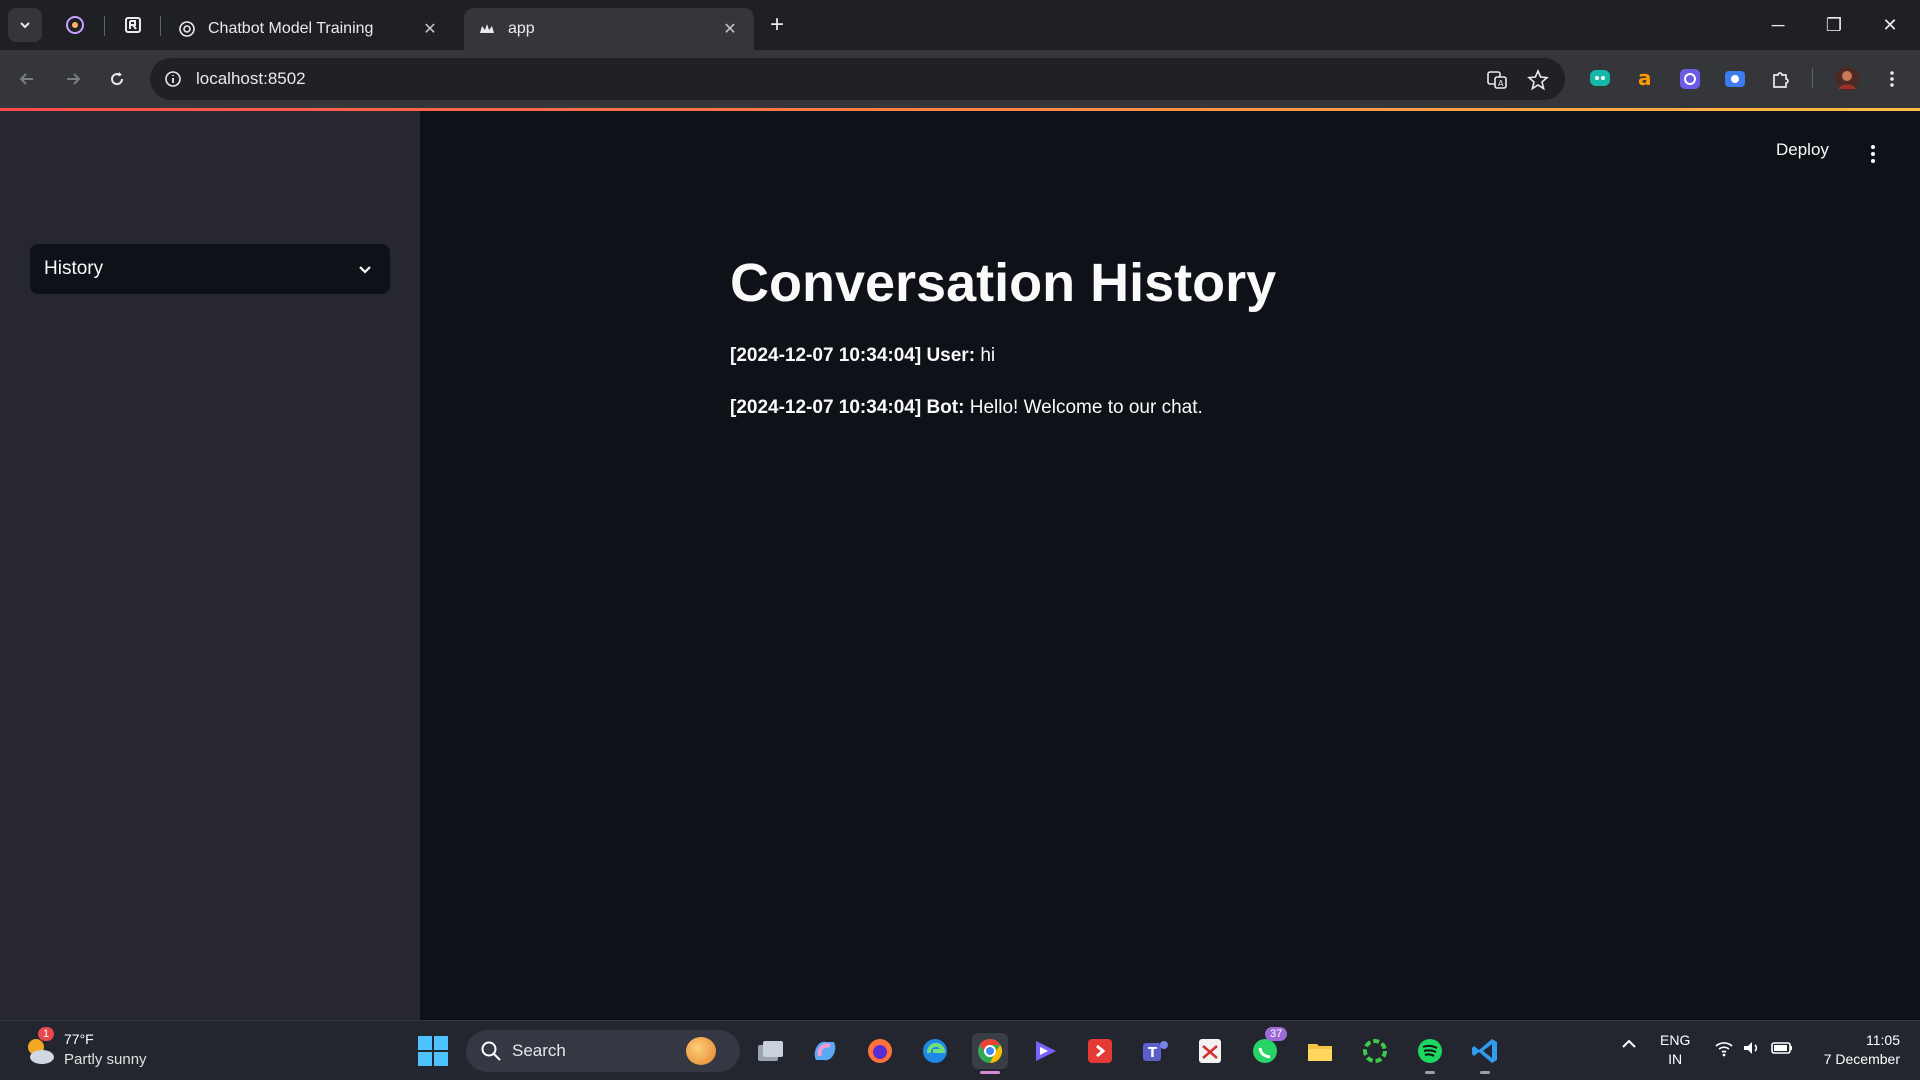 This screenshot has width=1920, height=1080. Describe the element at coordinates (1675, 1059) in the screenshot. I see `language-region: IN` at that location.